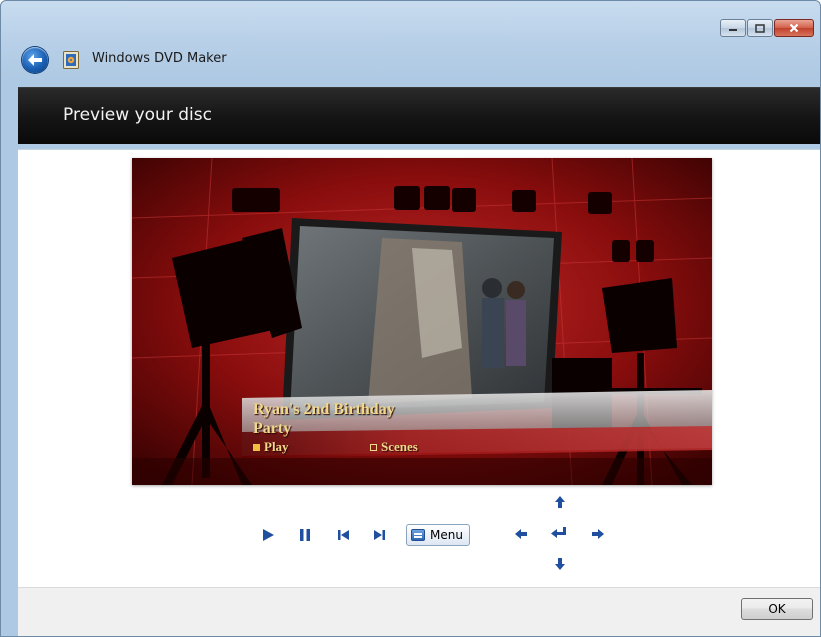  I want to click on menu-item-play-label: Play, so click(276, 446).